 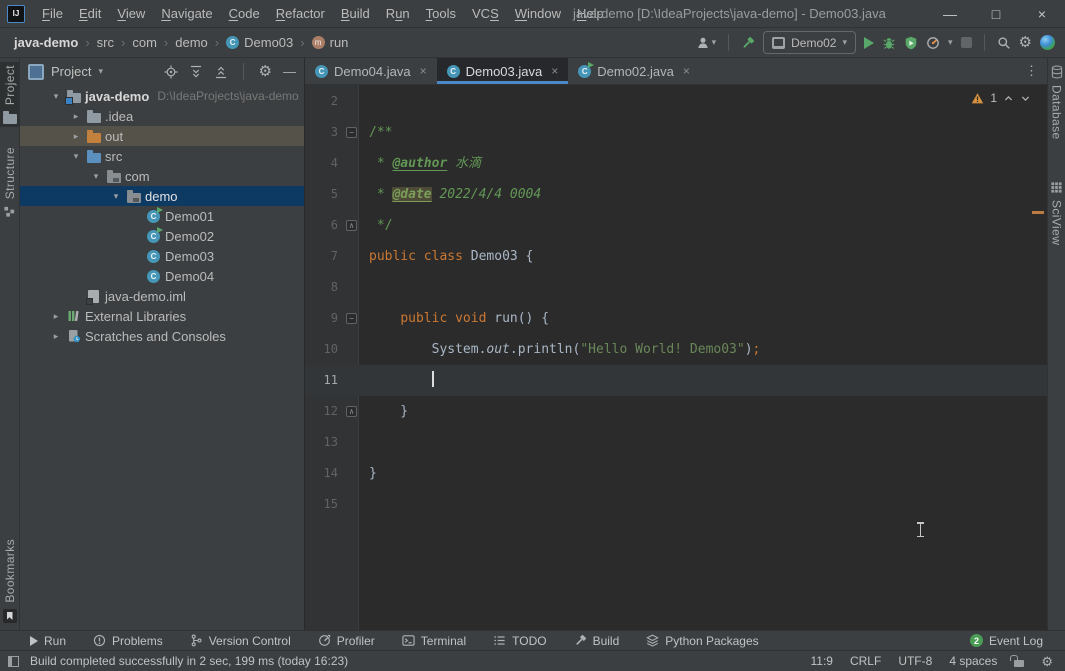 I want to click on tool-button-version-control: Version Control, so click(x=240, y=641).